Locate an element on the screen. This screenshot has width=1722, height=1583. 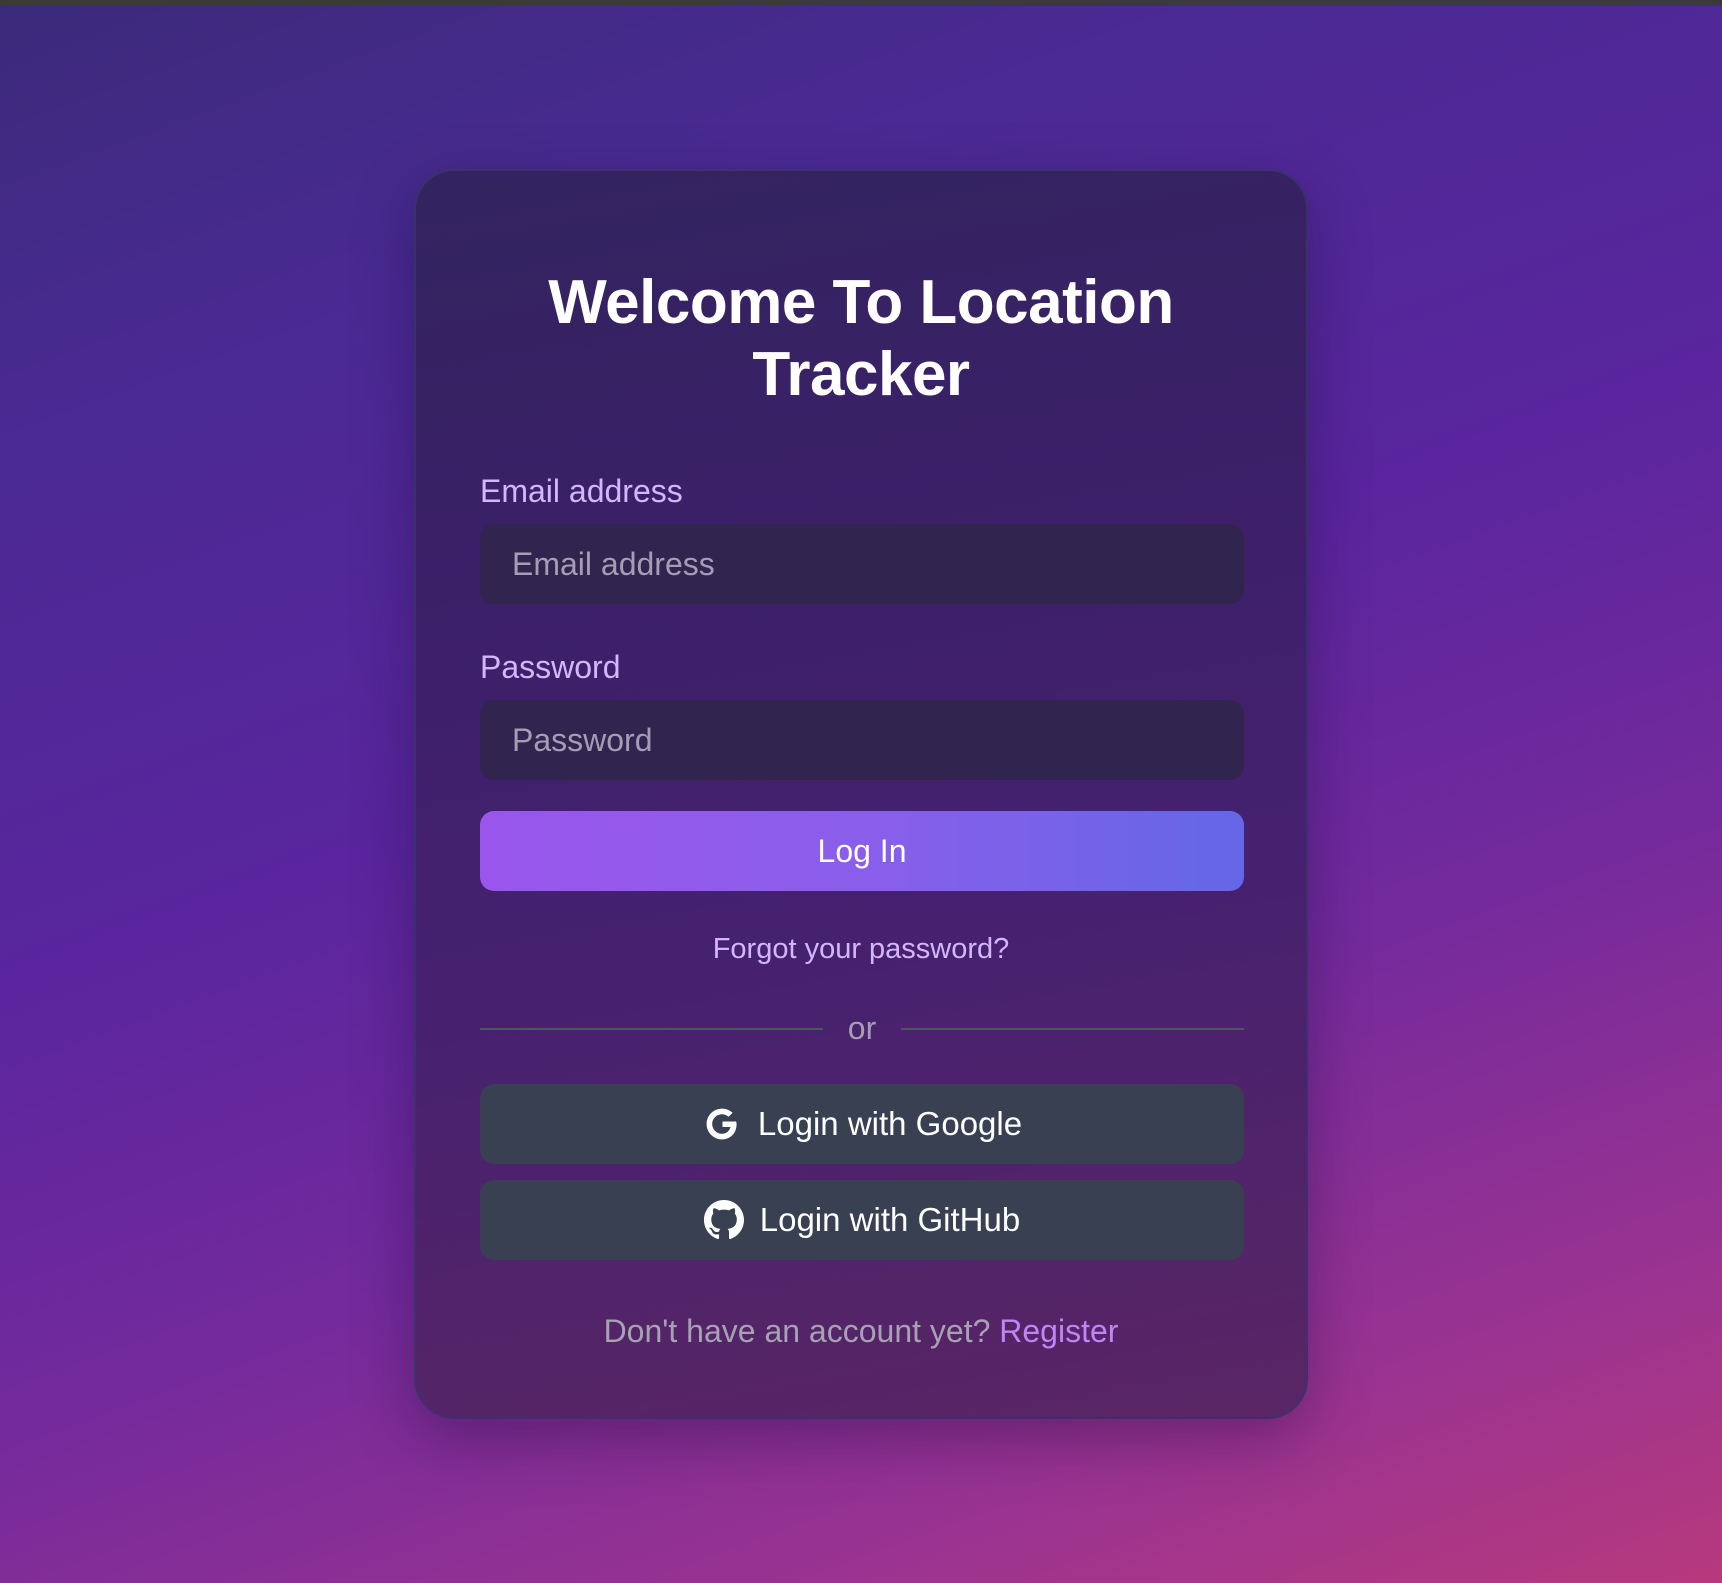
login-button: Log In is located at coordinates (862, 851).